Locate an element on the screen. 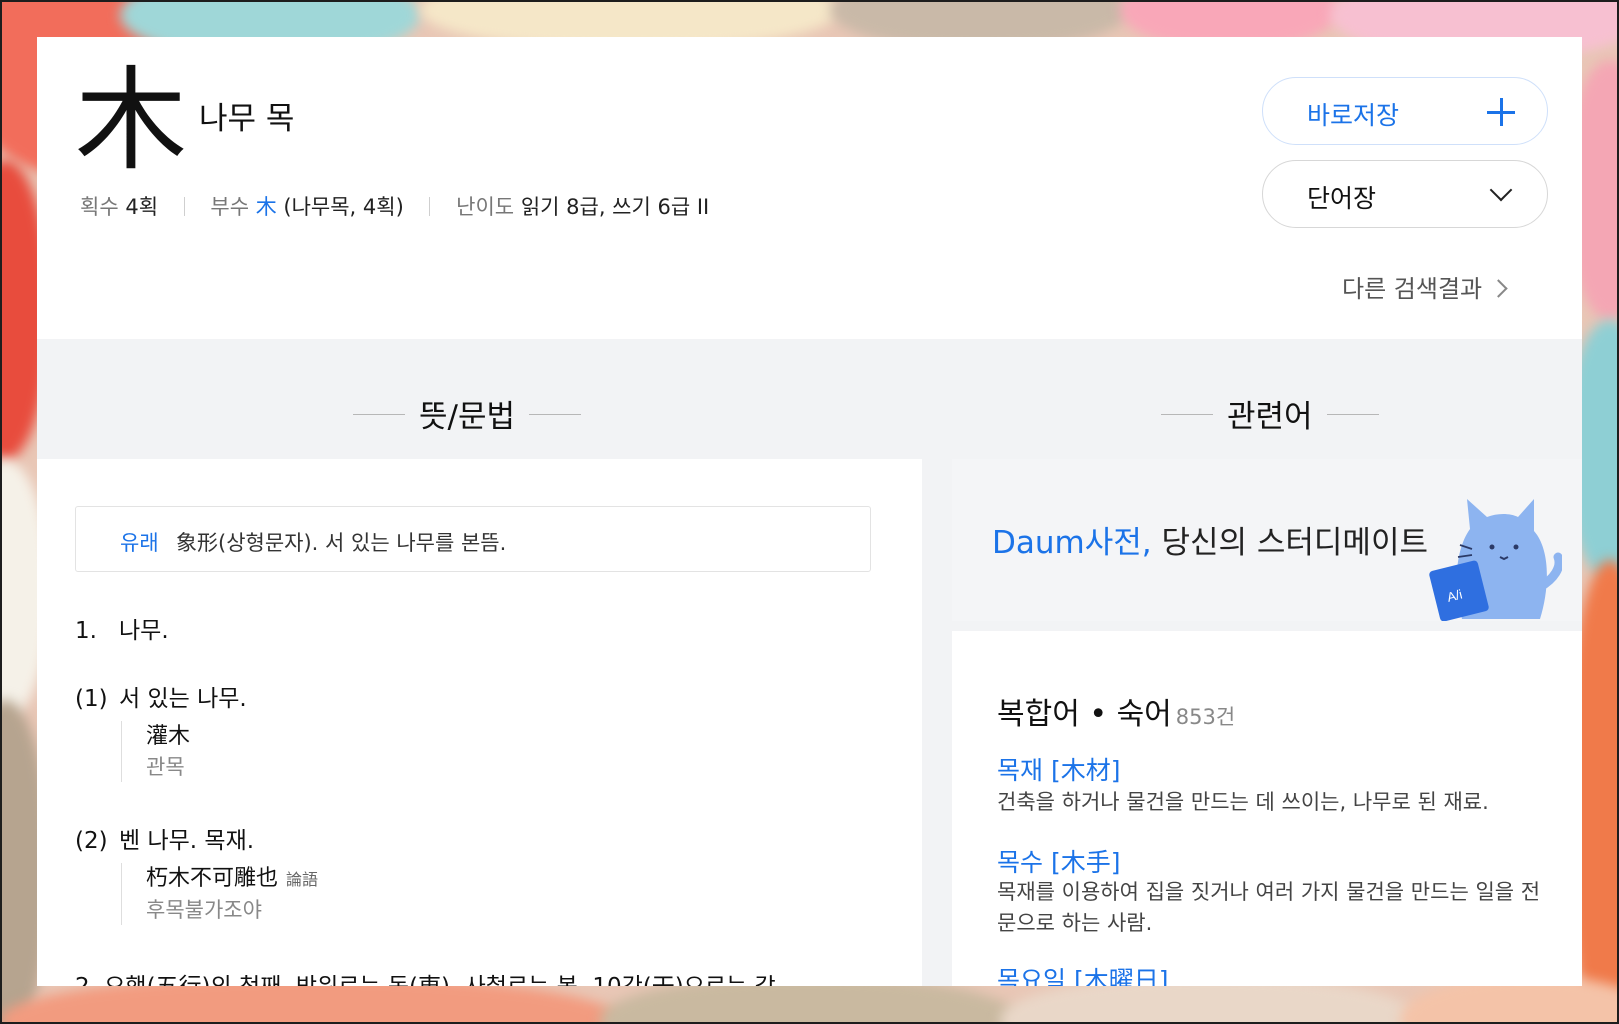 The width and height of the screenshot is (1619, 1024). tab-related-words: 관련어 is located at coordinates (1269, 413).